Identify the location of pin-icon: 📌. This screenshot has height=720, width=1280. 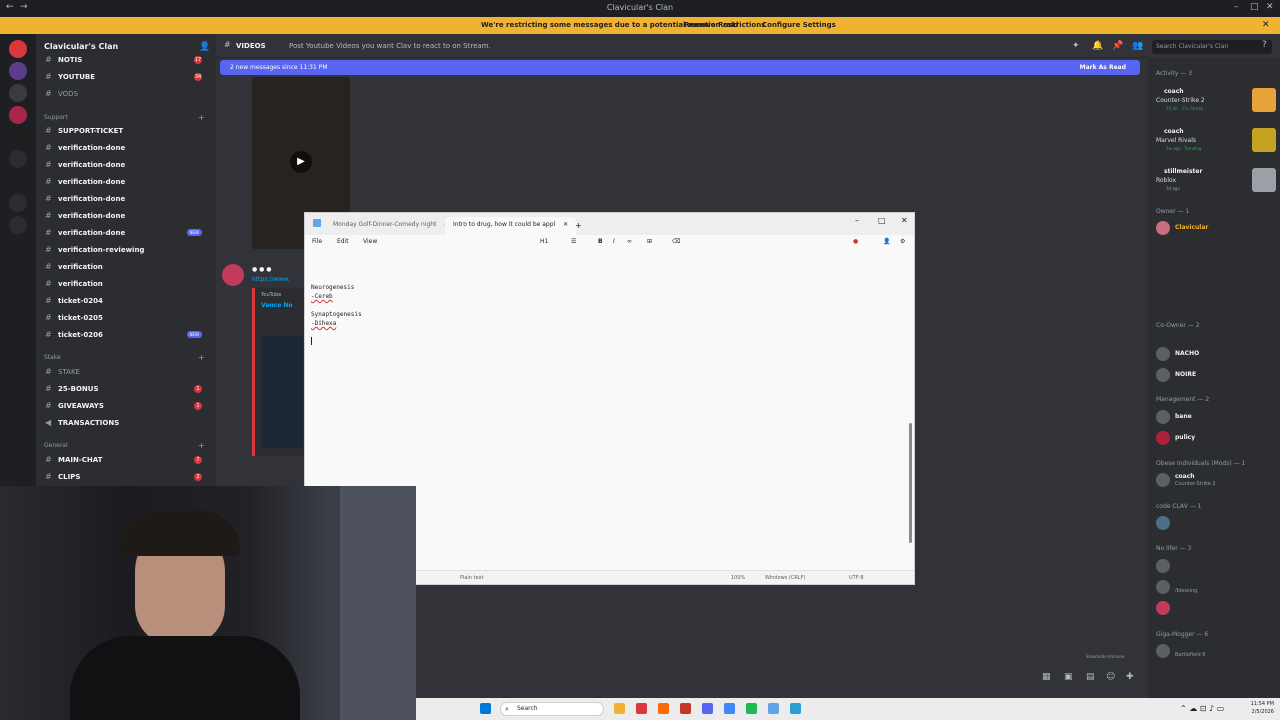
(1117, 46).